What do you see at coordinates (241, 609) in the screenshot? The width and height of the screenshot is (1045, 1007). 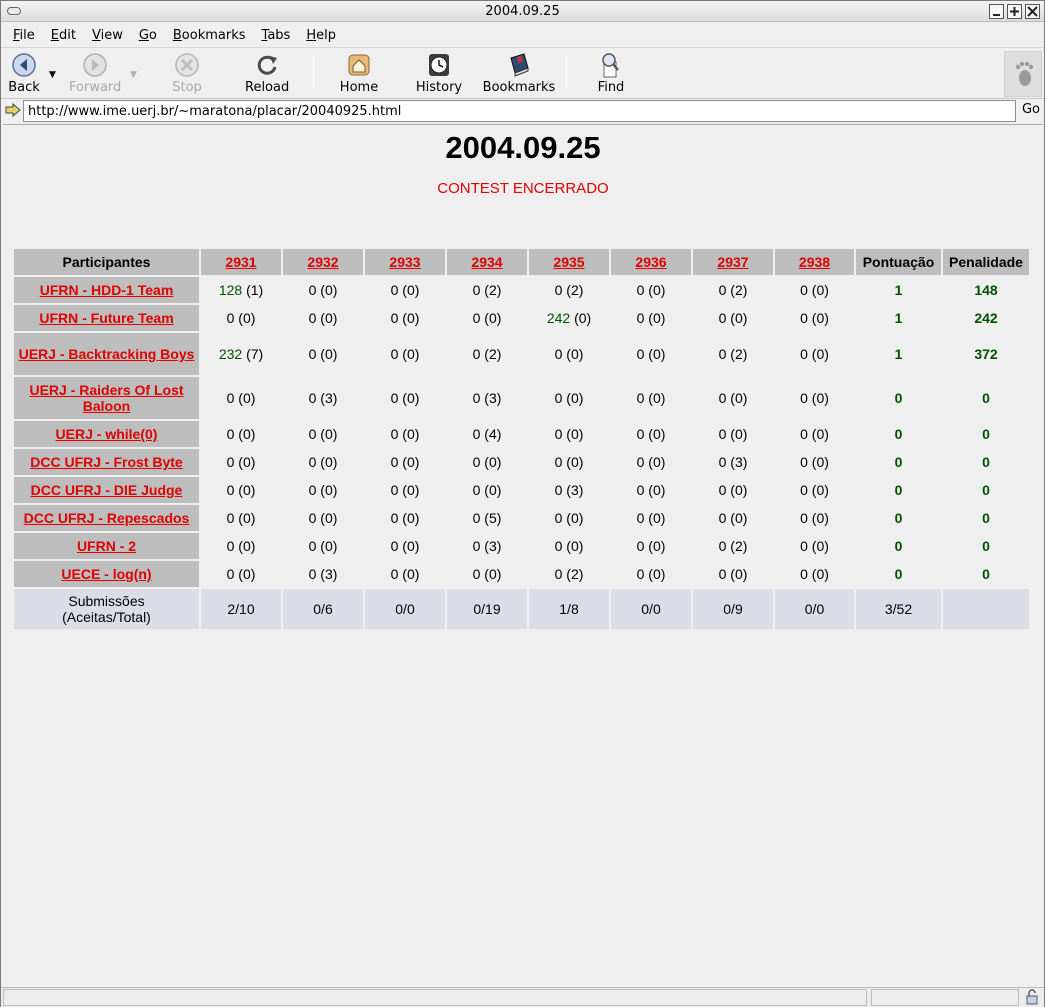 I see `submissions-value: 2/10` at bounding box center [241, 609].